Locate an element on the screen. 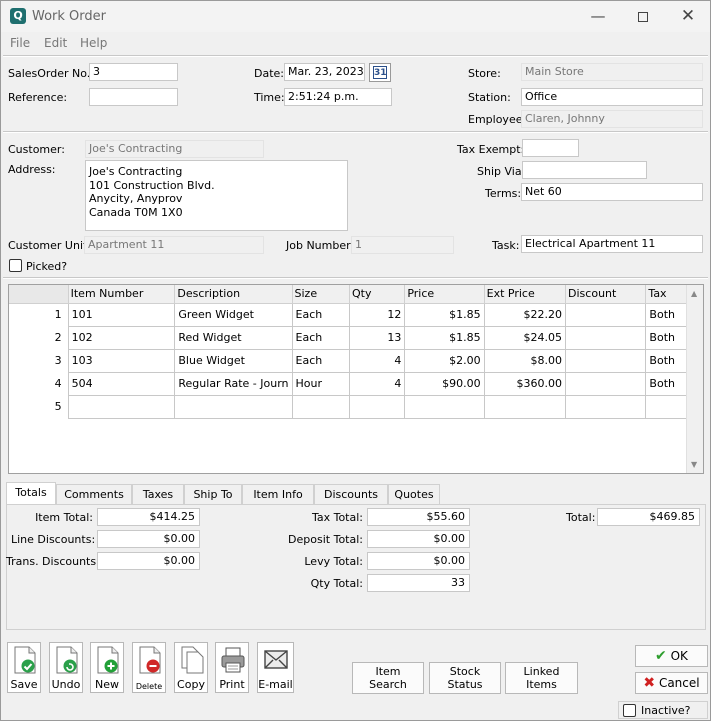 This screenshot has width=711, height=721. picked-checkbox is located at coordinates (15, 265).